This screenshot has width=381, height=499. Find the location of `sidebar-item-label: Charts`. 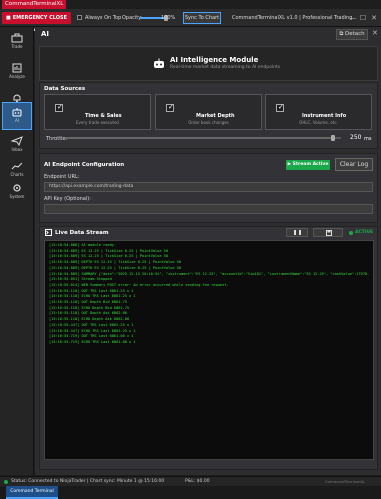

sidebar-item-label: Charts is located at coordinates (17, 174).